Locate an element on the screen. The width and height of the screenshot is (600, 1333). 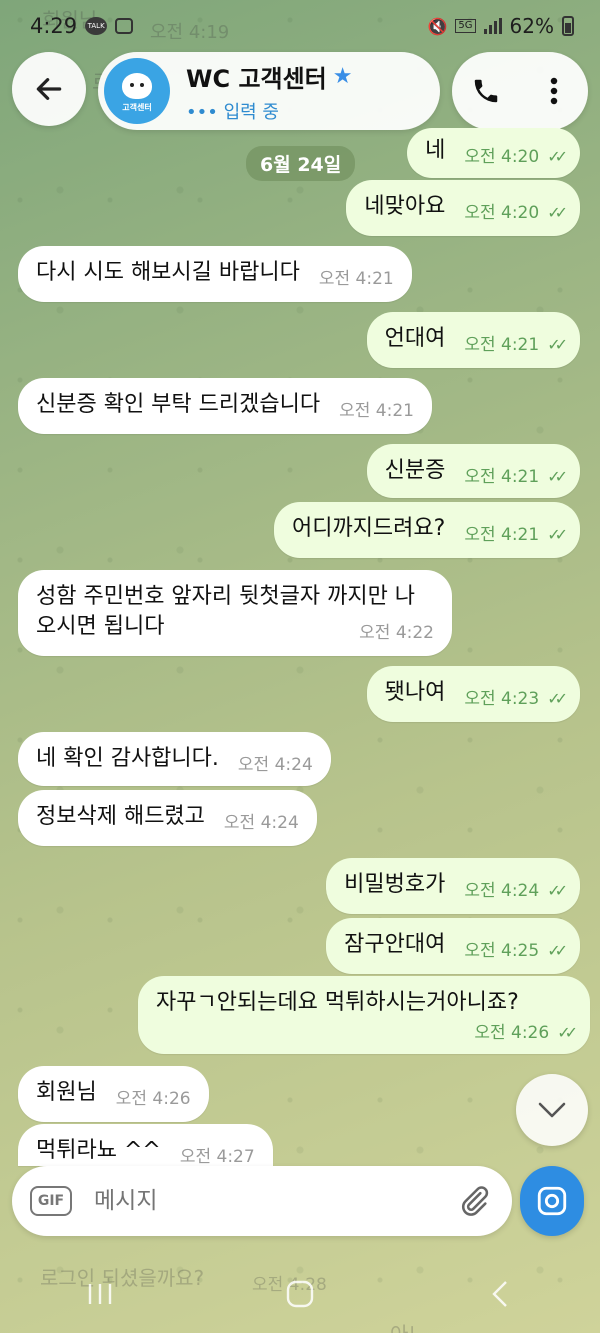
system-navigation-bar is located at coordinates (300, 1294).